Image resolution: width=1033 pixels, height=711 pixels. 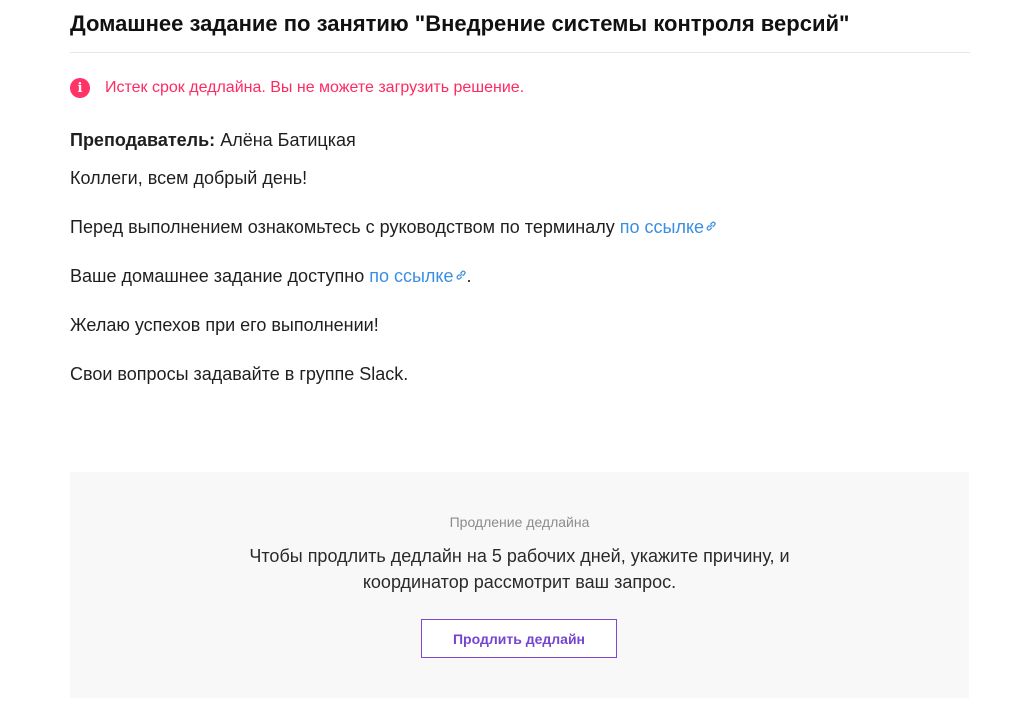 I want to click on homework-text: Ваше домашнее задание доступно, so click(x=217, y=276).